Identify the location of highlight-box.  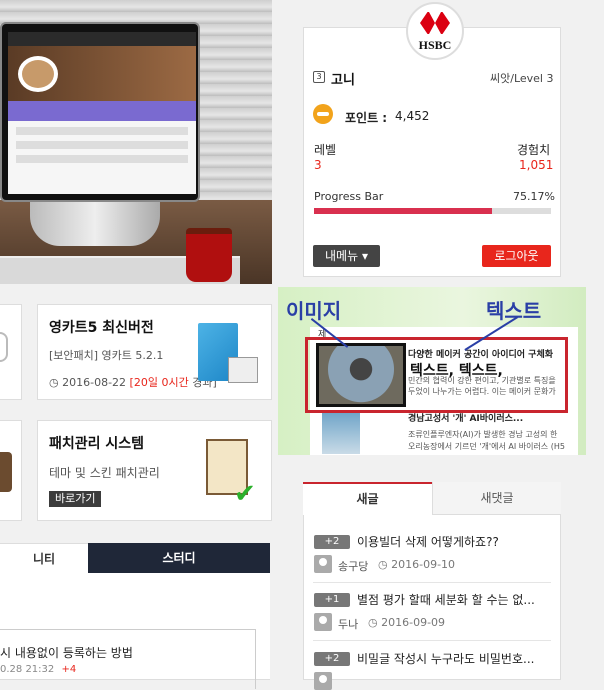
(436, 375).